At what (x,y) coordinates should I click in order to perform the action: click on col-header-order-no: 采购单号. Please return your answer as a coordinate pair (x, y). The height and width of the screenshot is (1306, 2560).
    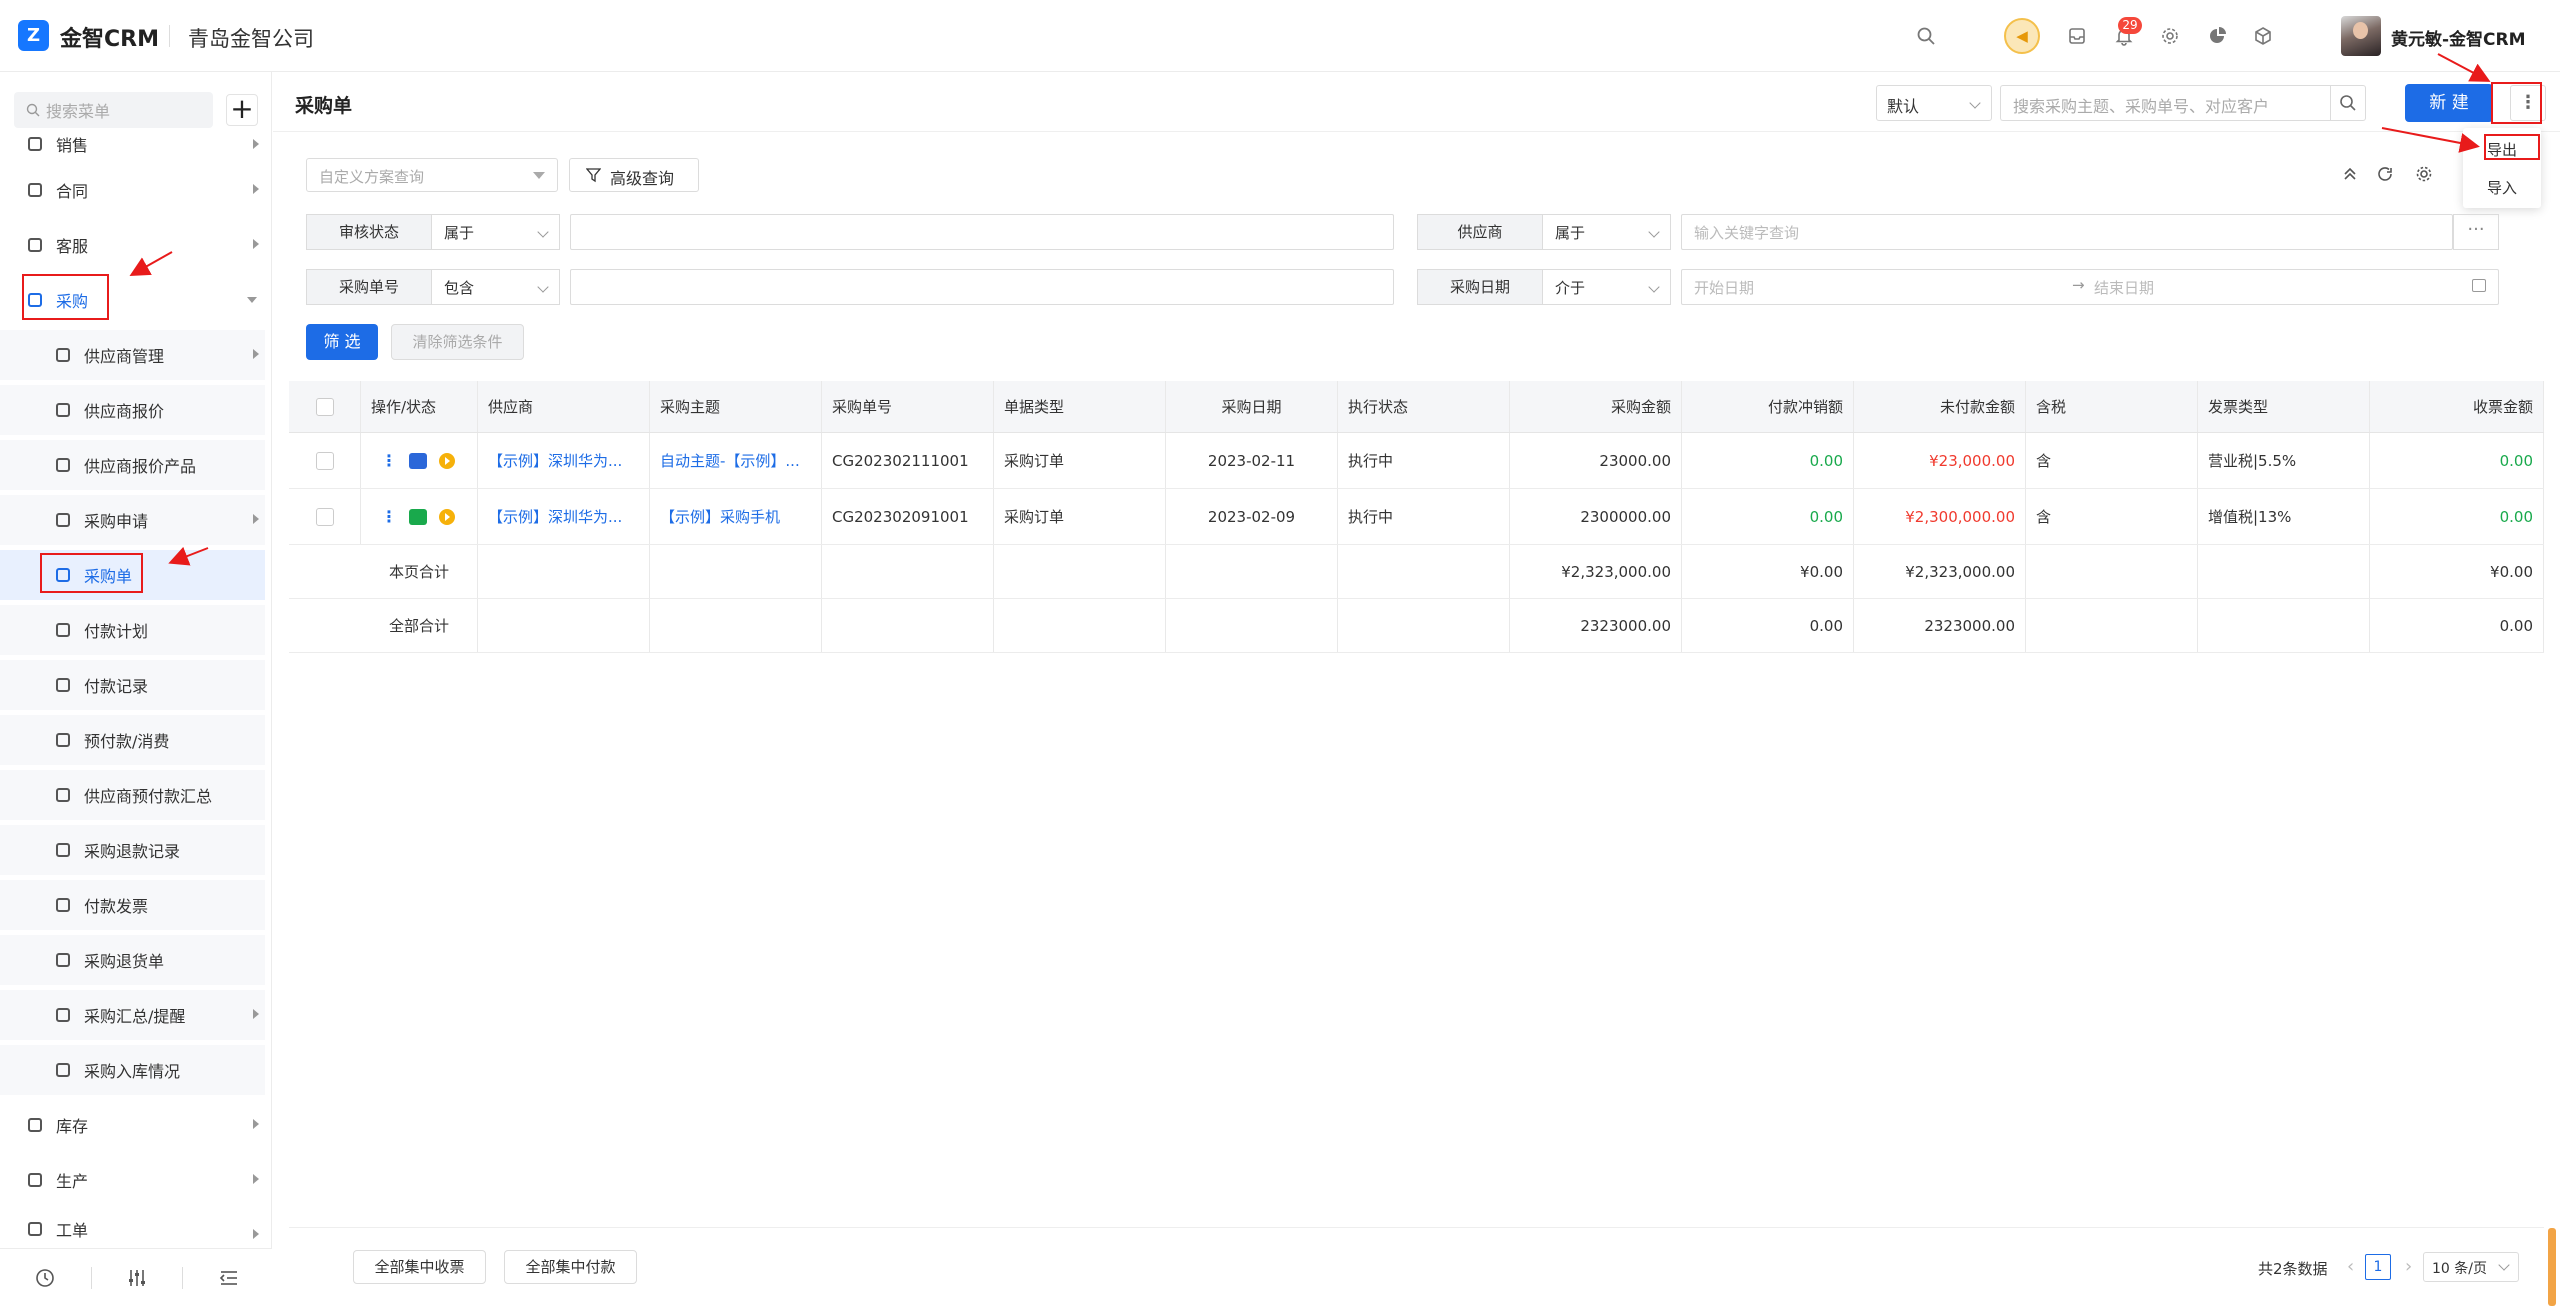
    Looking at the image, I should click on (908, 406).